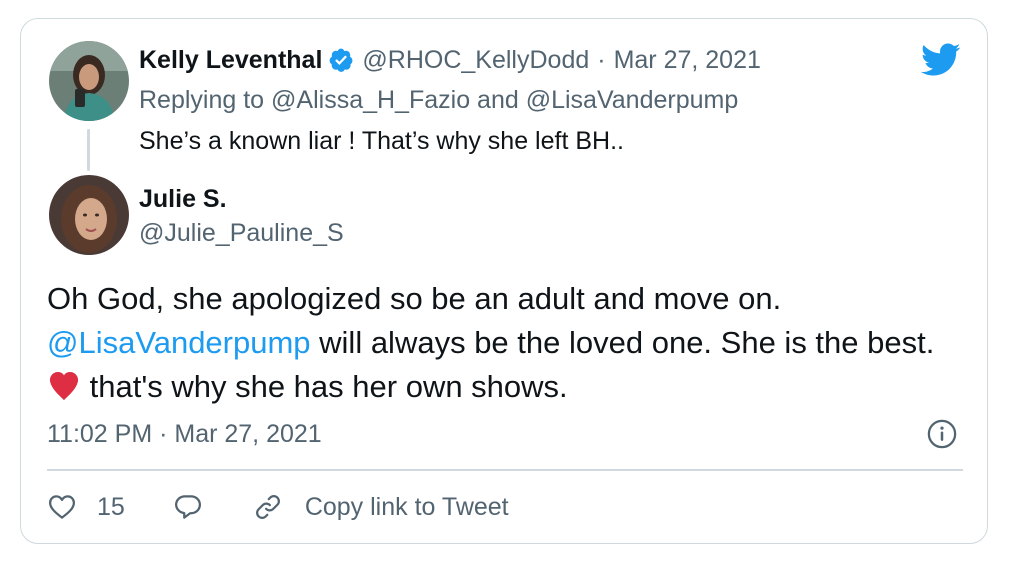 The height and width of the screenshot is (566, 1024). I want to click on author-name: Julie S., so click(183, 199).